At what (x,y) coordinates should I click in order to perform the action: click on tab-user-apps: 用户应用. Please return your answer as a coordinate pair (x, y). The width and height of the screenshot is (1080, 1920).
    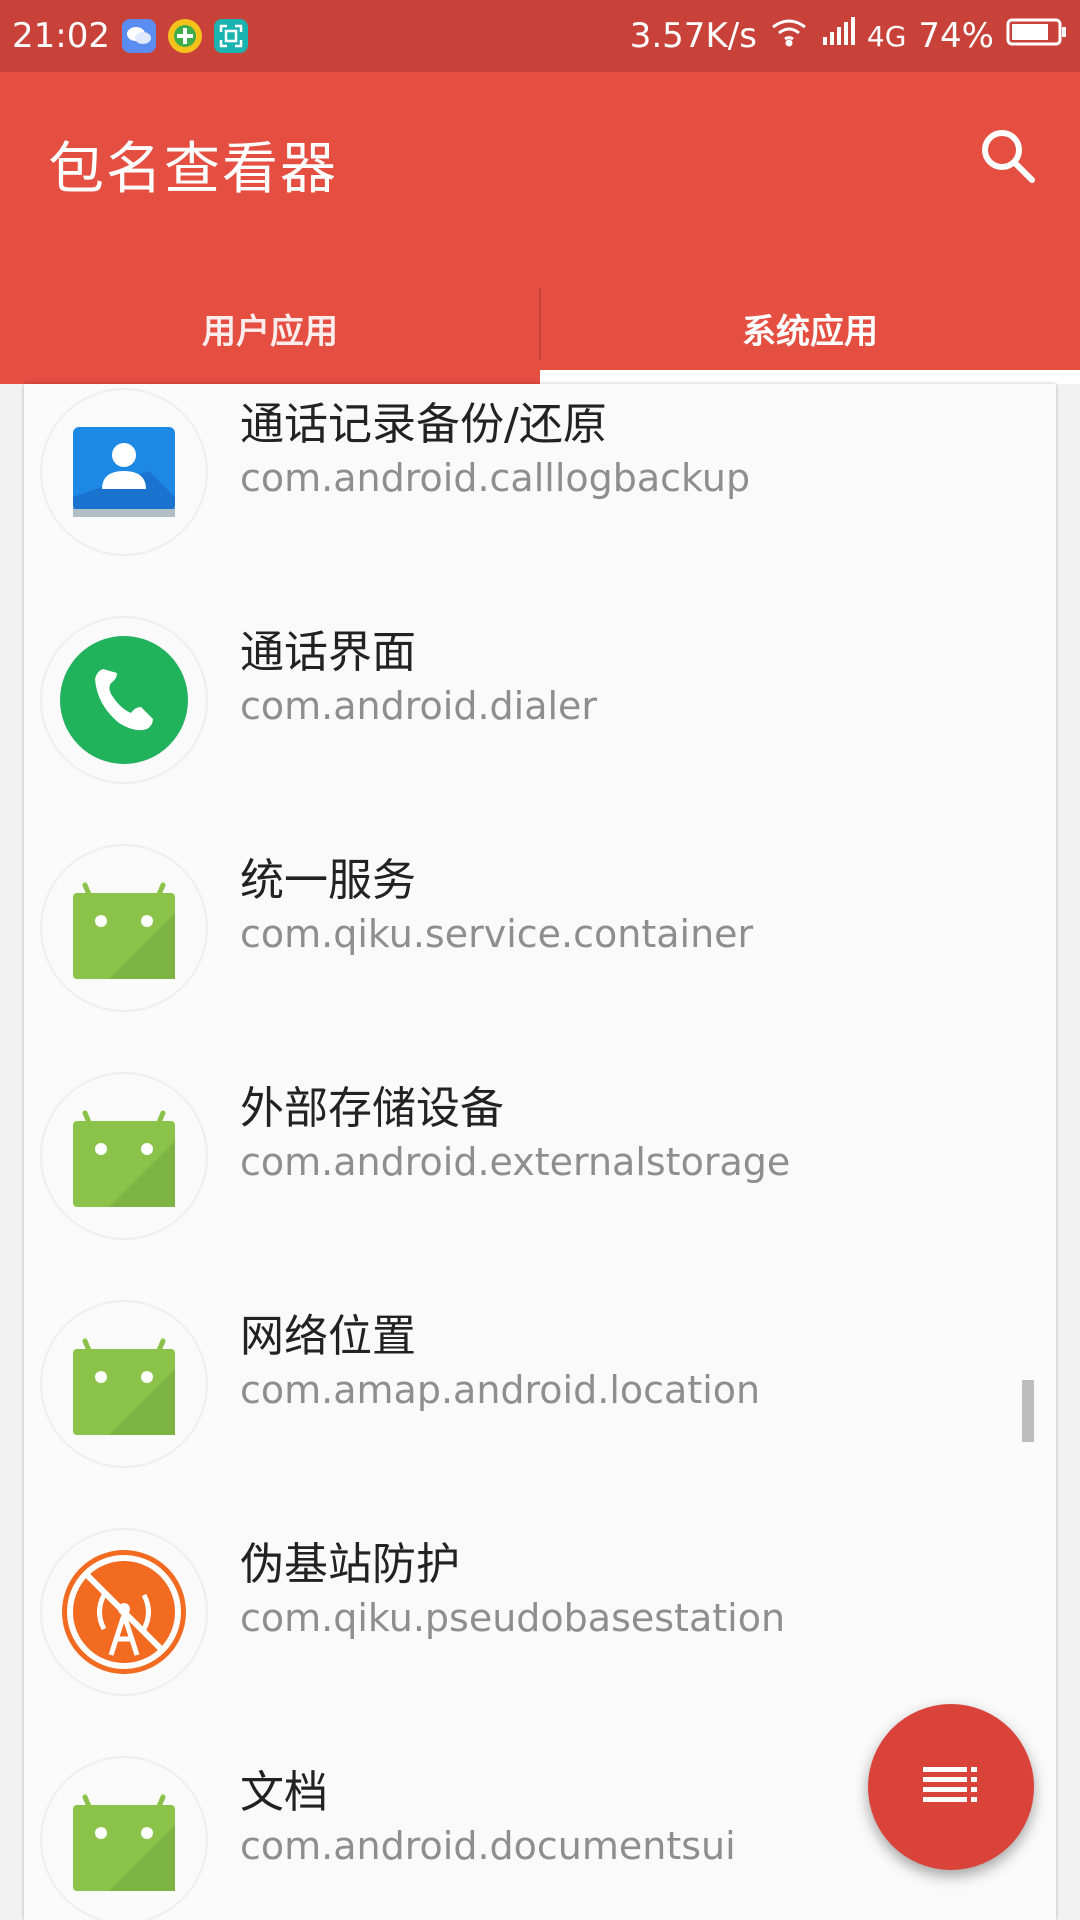
    Looking at the image, I should click on (270, 328).